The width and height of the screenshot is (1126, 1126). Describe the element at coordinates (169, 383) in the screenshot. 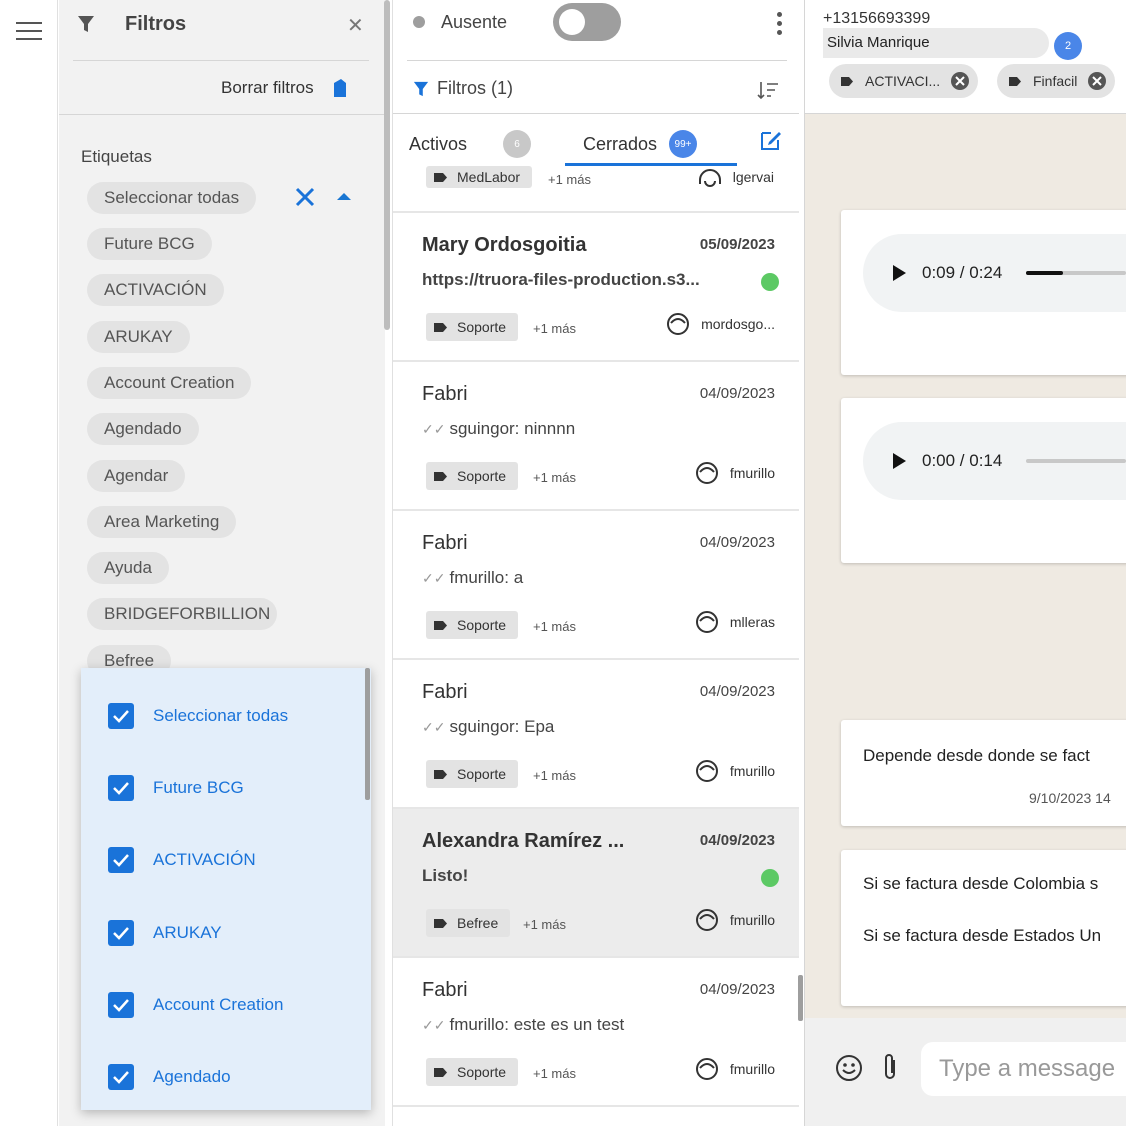

I see `tag-chip: Account Creation` at that location.